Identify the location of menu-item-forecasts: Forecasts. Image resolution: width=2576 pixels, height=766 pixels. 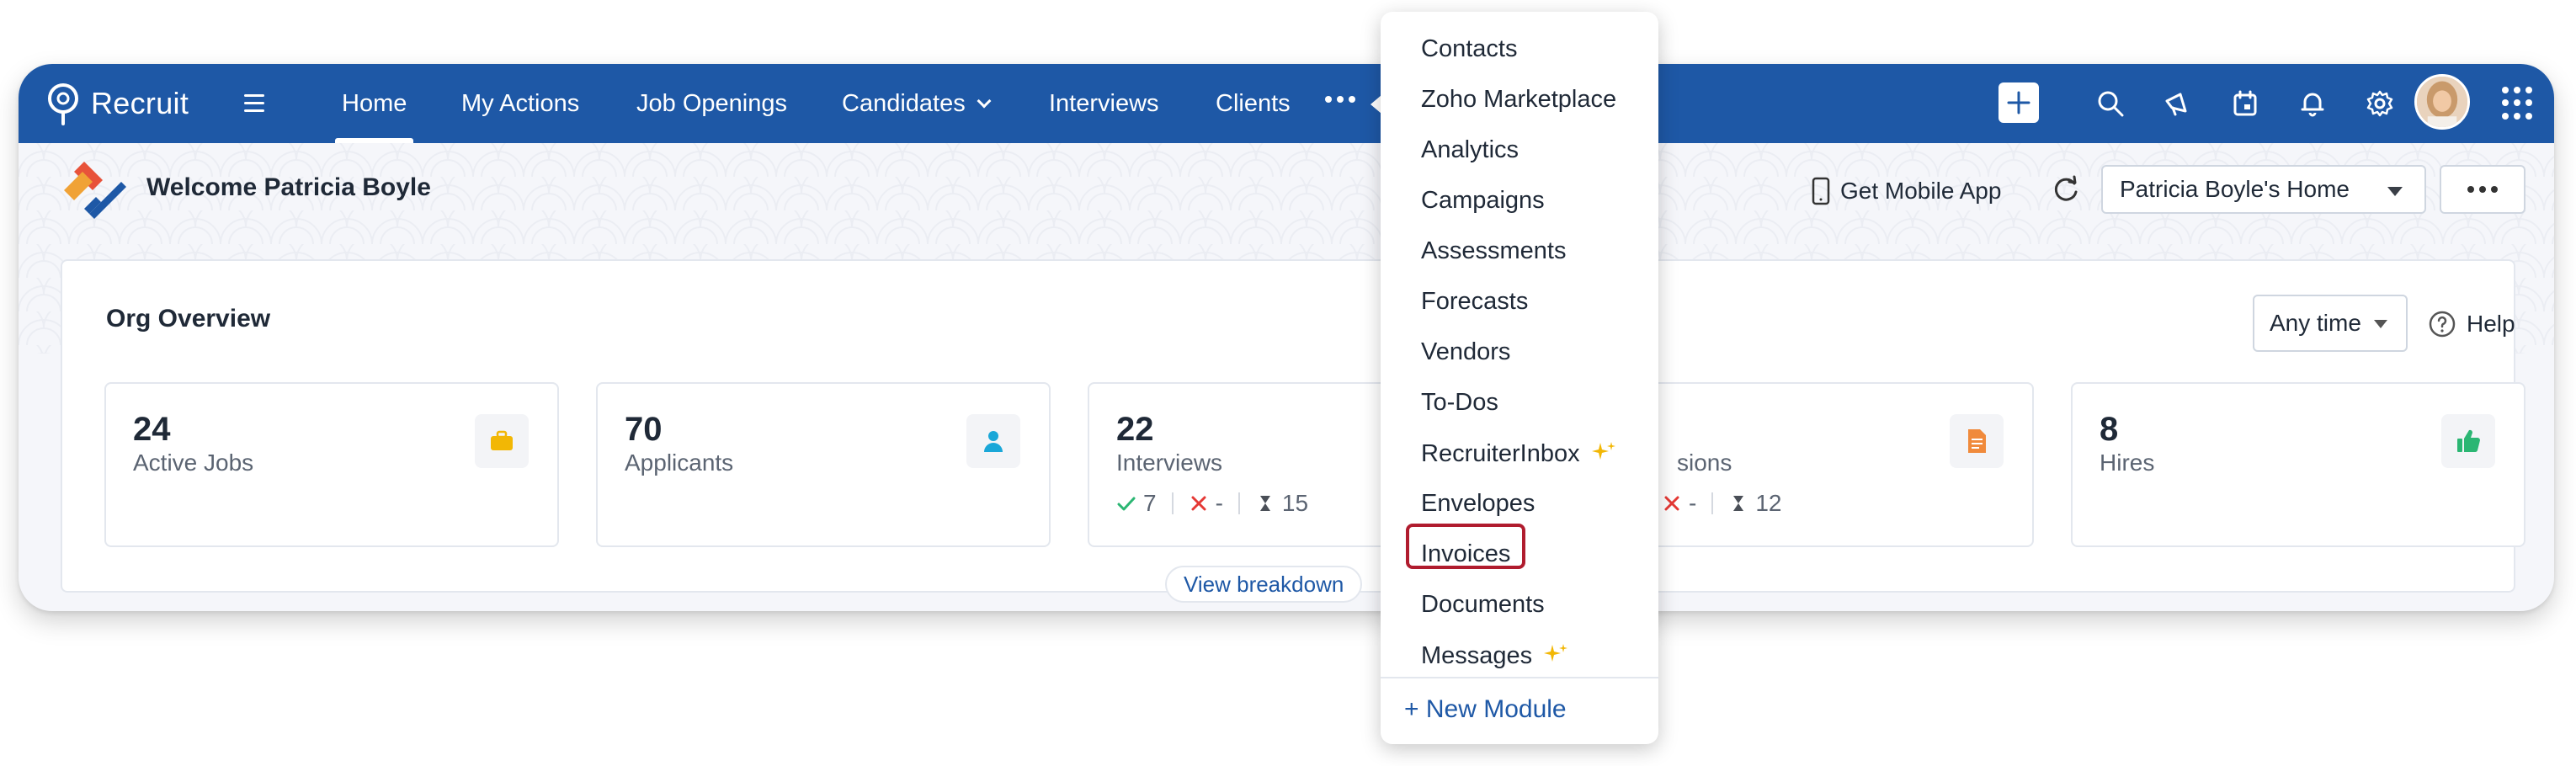
(1475, 302).